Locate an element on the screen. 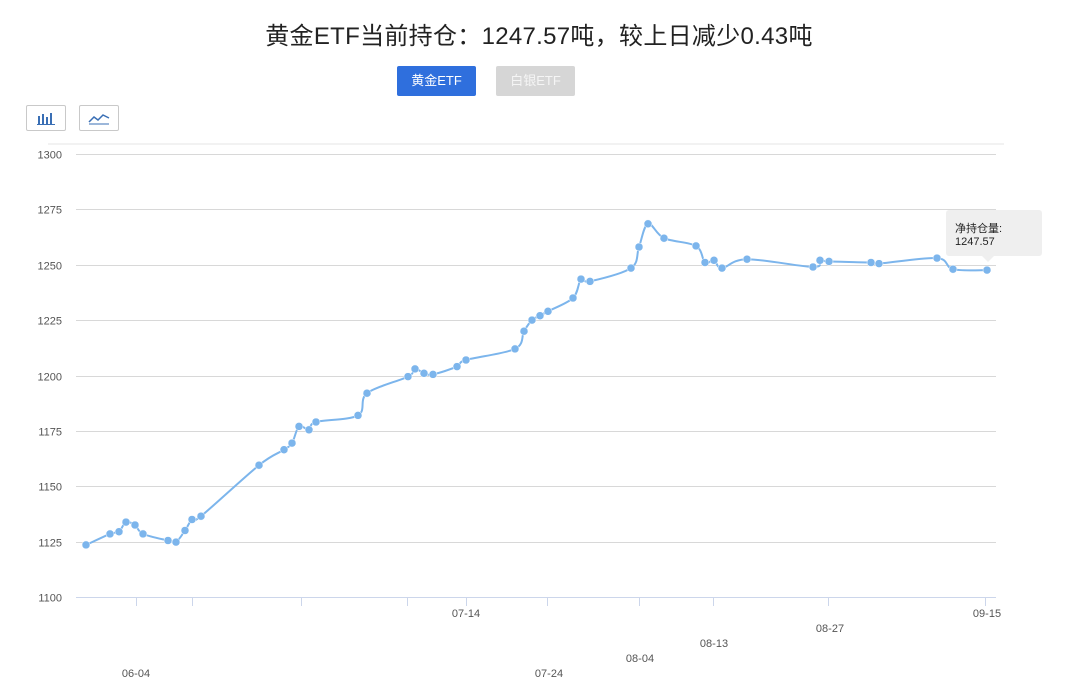 This screenshot has height=684, width=1078. y-tick-label: 1275 is located at coordinates (50, 211).